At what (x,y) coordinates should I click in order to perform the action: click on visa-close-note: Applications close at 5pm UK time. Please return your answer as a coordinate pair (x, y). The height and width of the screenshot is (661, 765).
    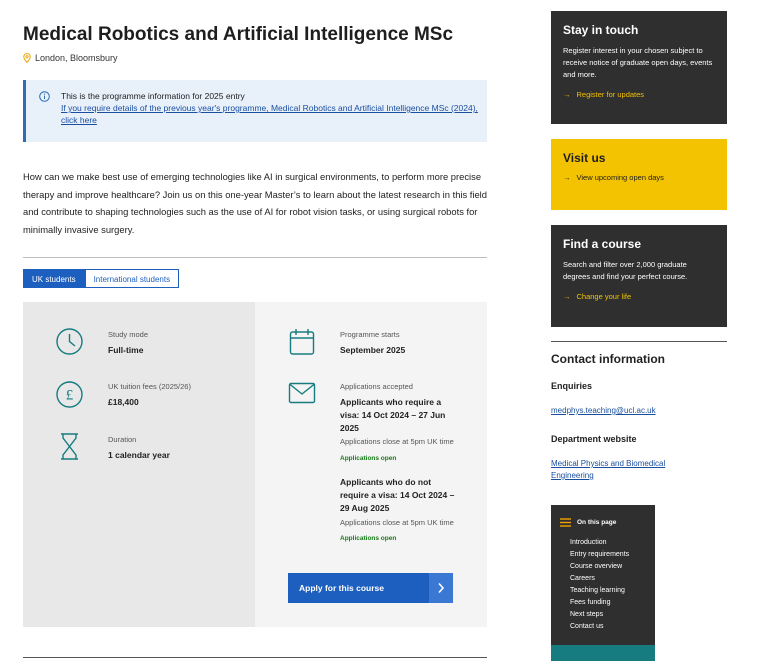
    Looking at the image, I should click on (397, 441).